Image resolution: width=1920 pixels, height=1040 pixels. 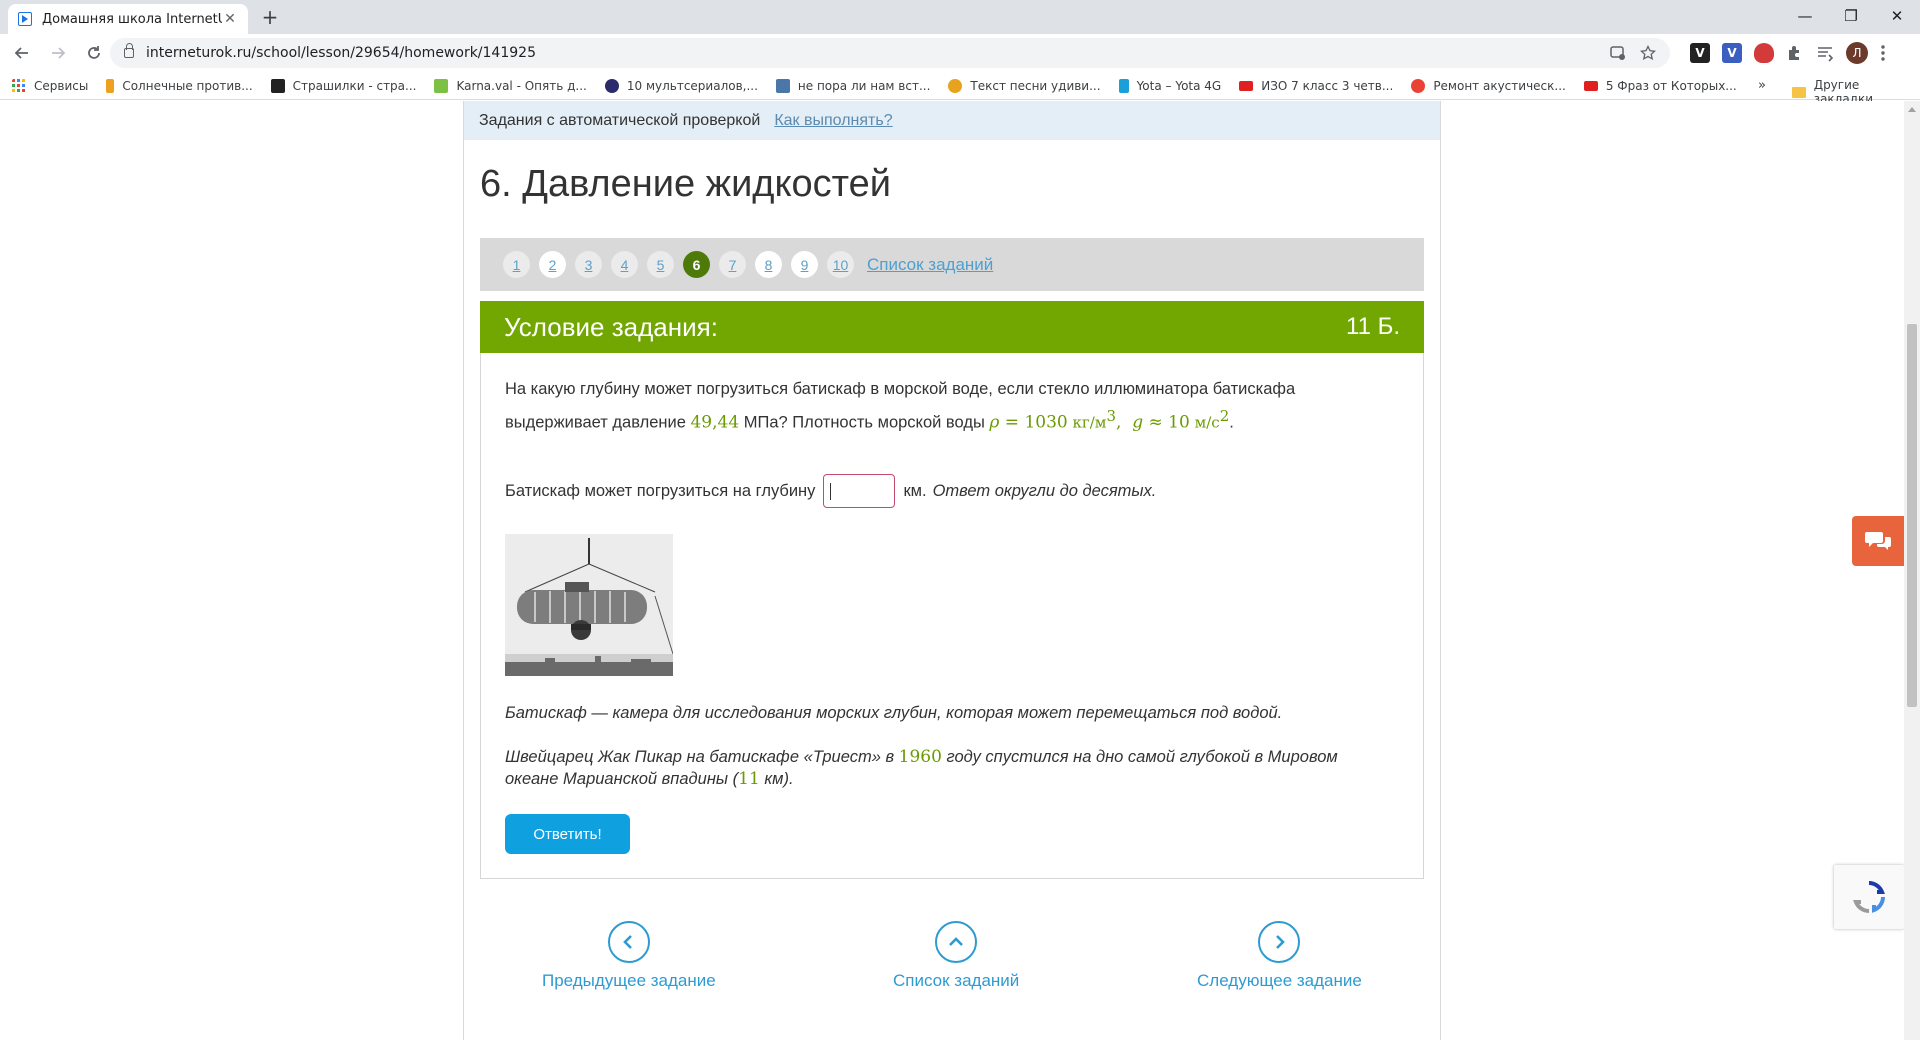 What do you see at coordinates (629, 980) in the screenshot?
I see `previous-task-label: Предыдущее задание` at bounding box center [629, 980].